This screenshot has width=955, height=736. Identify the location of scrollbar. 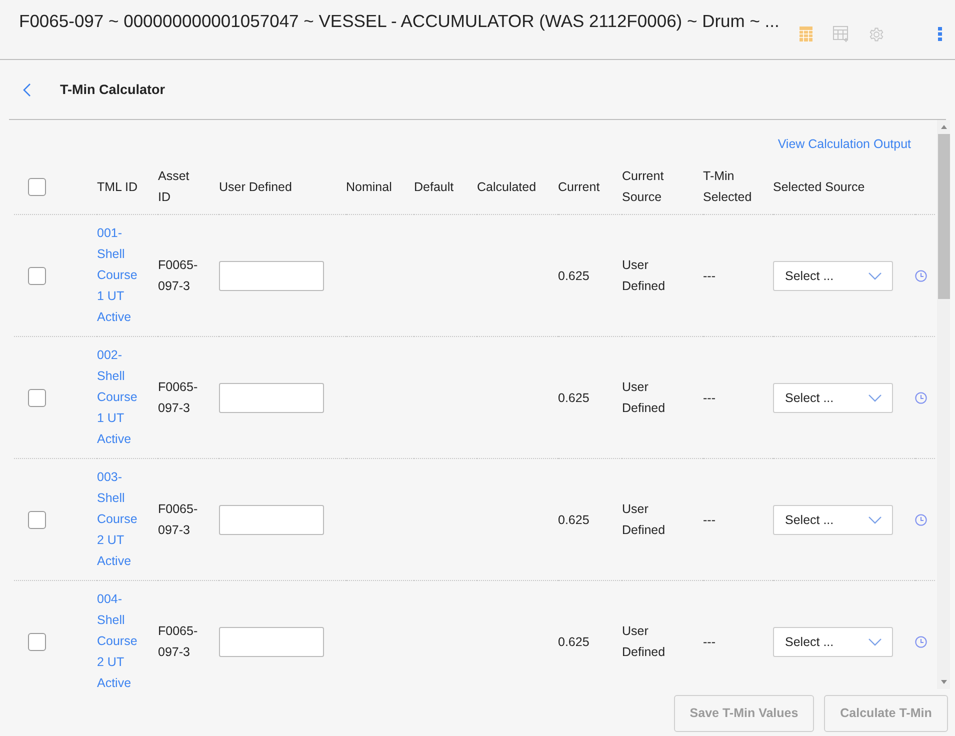
(943, 404).